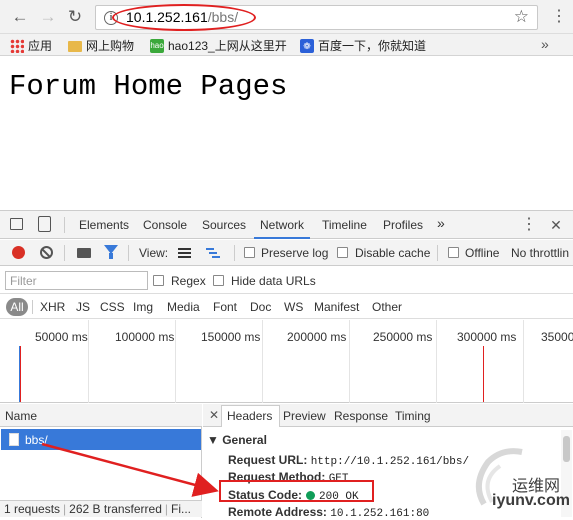 This screenshot has width=573, height=520. Describe the element at coordinates (344, 225) in the screenshot. I see `tab-timeline: Timeline` at that location.